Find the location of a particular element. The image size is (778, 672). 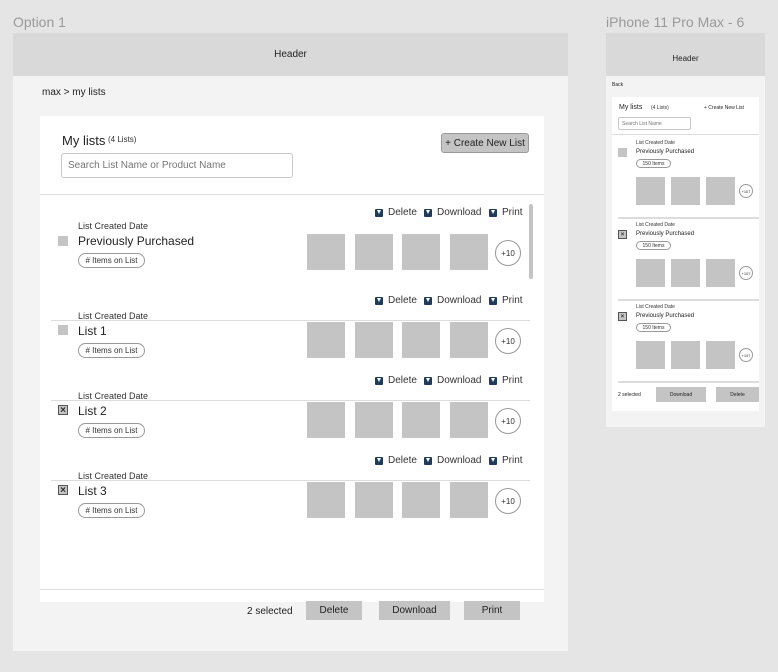

search-input is located at coordinates (177, 165).